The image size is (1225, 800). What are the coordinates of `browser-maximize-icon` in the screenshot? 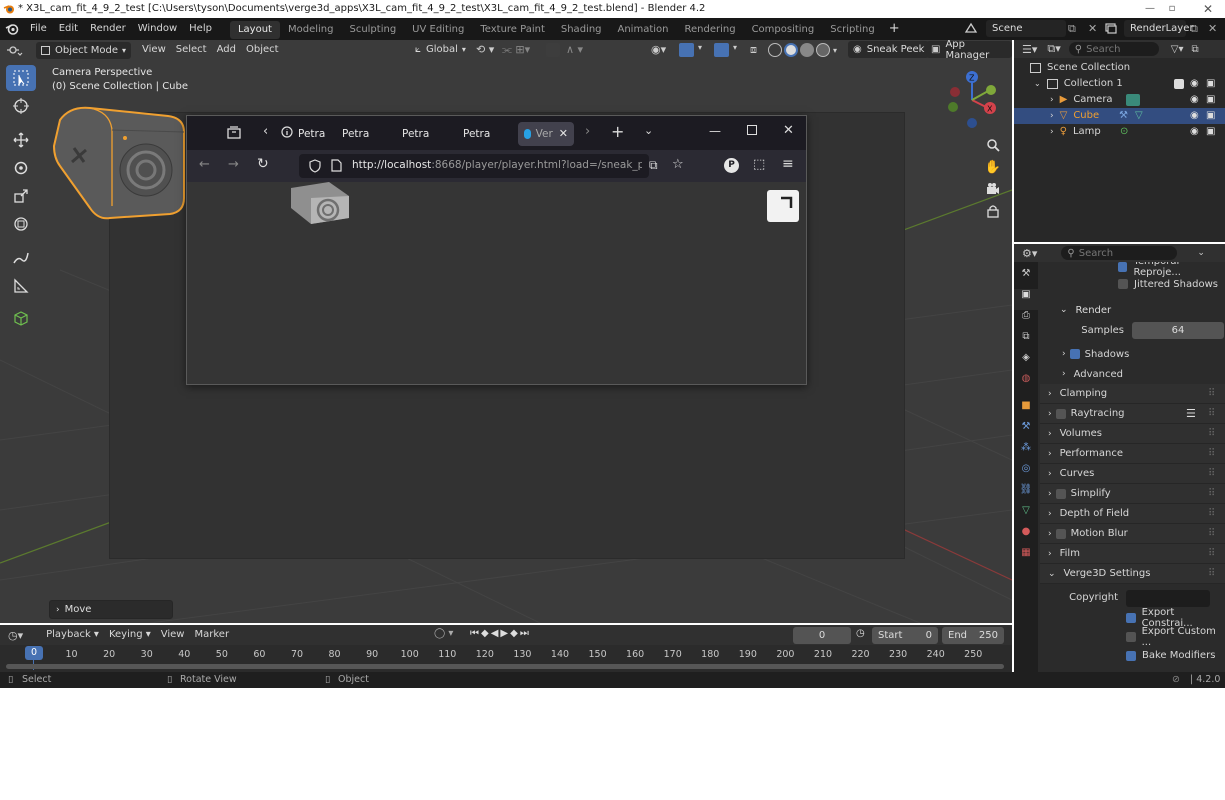 It's located at (752, 130).